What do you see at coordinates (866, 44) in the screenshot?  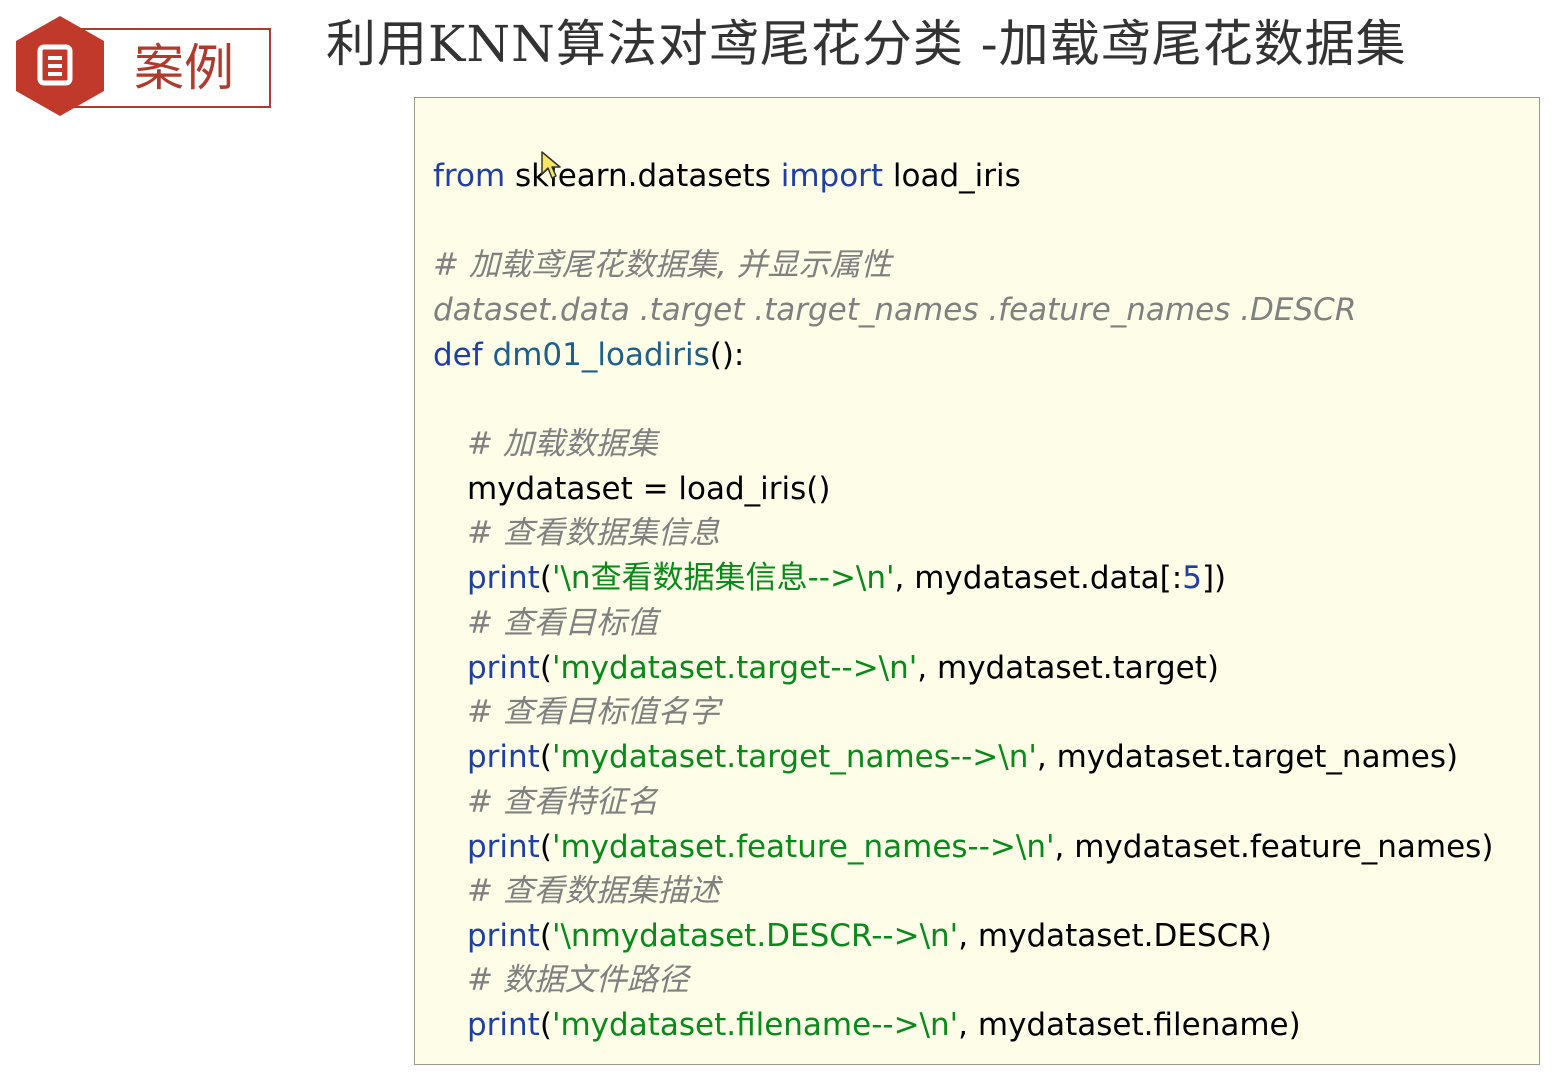 I see `page-title: 利用KNN算法对鸢尾花分类 -加载鸢尾花数据集` at bounding box center [866, 44].